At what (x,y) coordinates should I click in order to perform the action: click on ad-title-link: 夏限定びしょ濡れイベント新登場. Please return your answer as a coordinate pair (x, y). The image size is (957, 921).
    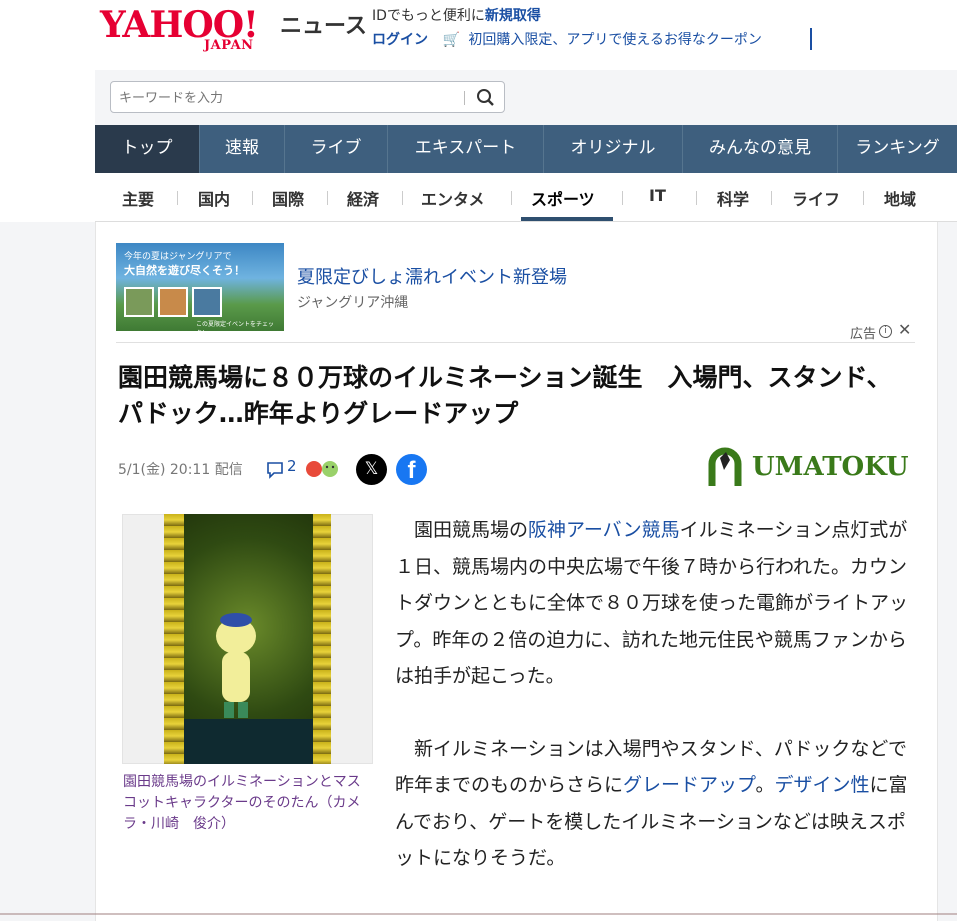
    Looking at the image, I should click on (432, 276).